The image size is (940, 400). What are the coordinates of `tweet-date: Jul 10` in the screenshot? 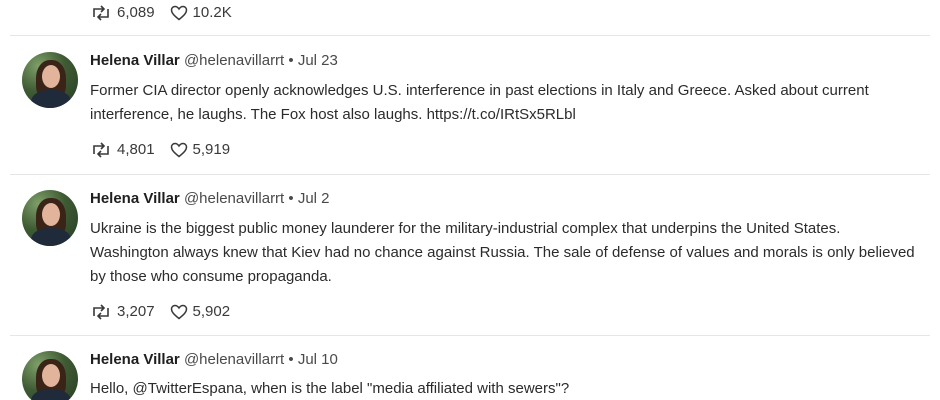 It's located at (318, 359).